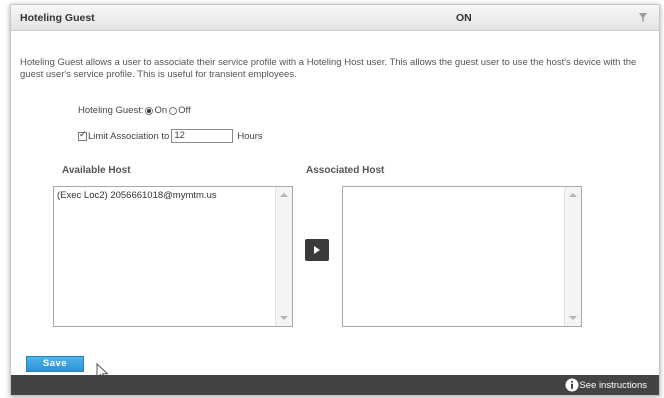 Image resolution: width=664 pixels, height=398 pixels. I want to click on limit-association-row: Limit Association to 12 Hours, so click(170, 136).